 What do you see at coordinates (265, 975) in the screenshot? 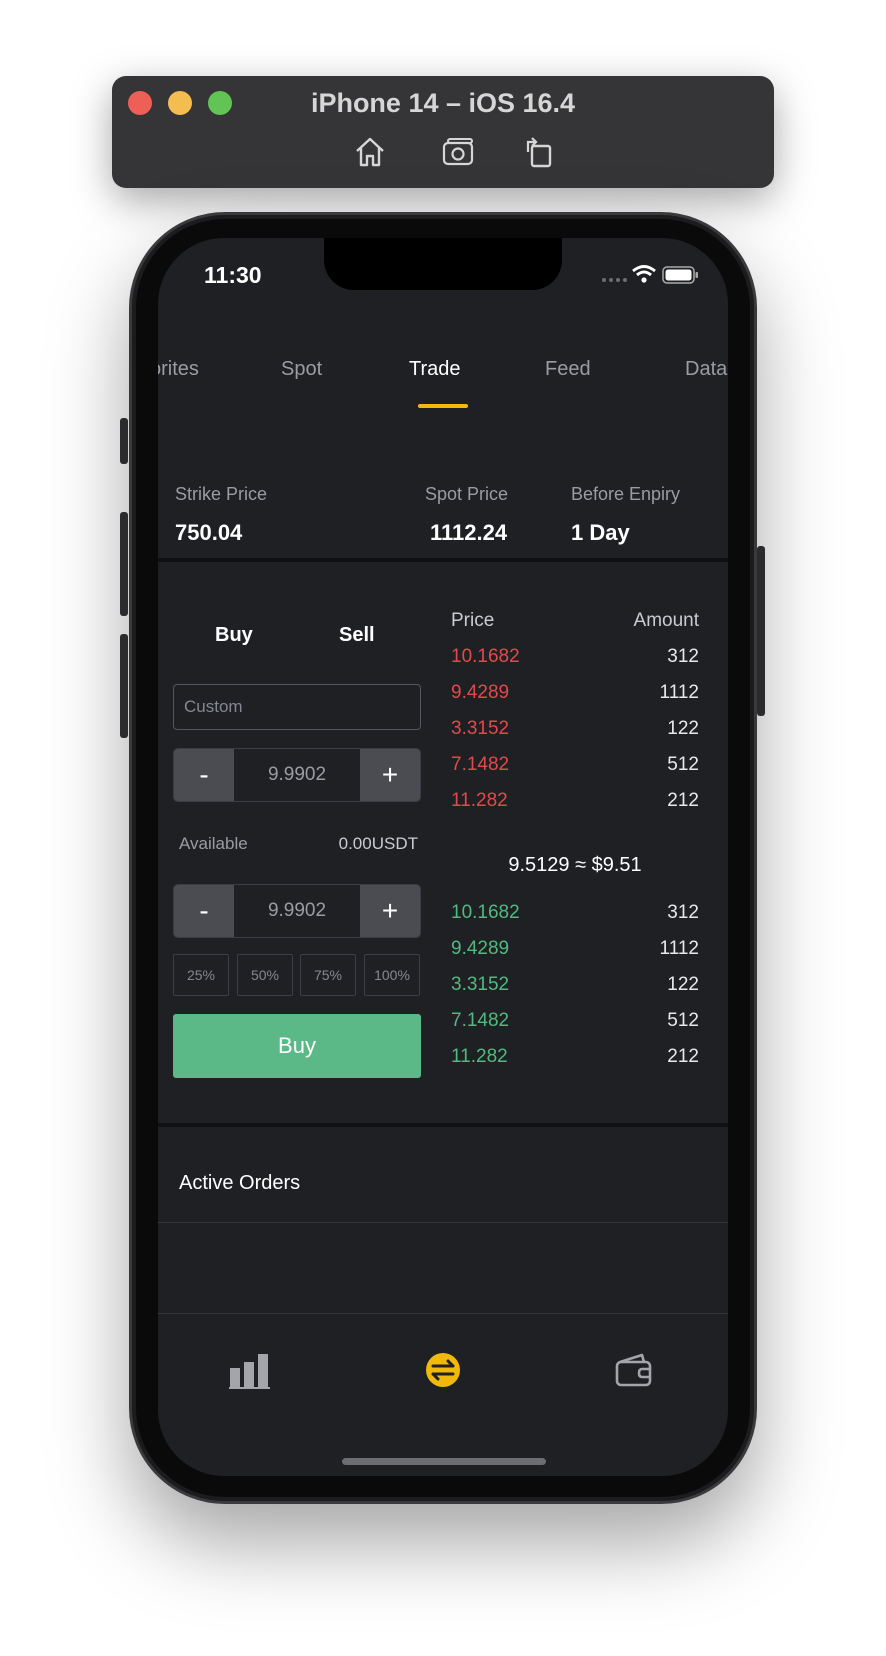
I see `percent-50-button: 50%` at bounding box center [265, 975].